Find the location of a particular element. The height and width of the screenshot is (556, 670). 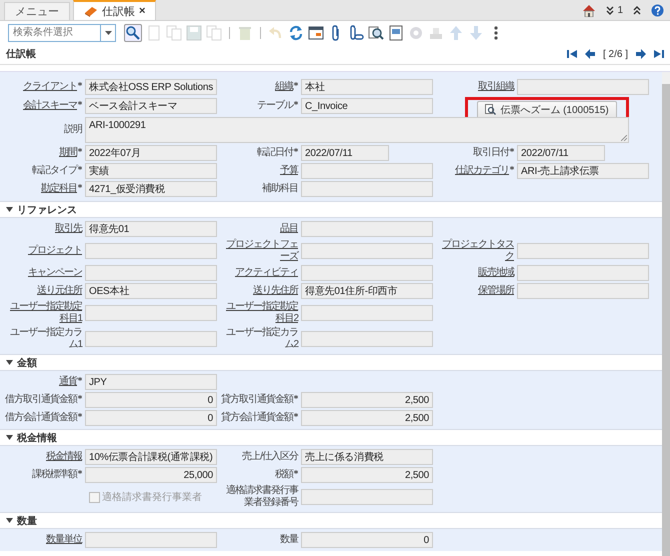

field-link: 取引組織 is located at coordinates (496, 87).